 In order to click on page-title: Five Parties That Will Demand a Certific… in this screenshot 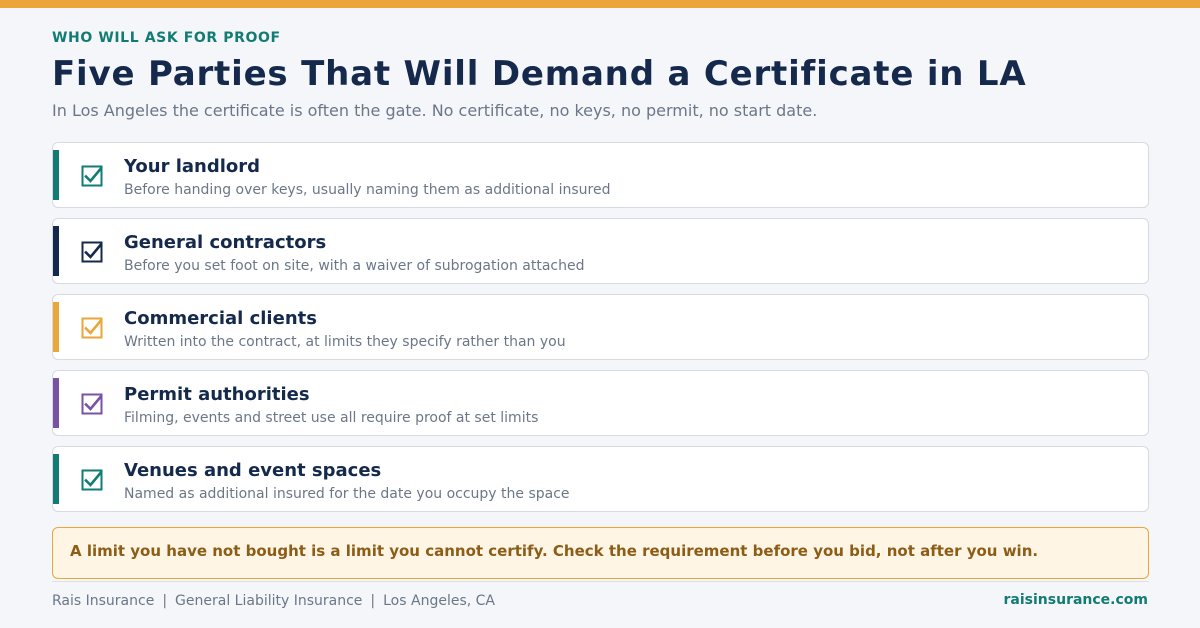, I will do `click(539, 74)`.